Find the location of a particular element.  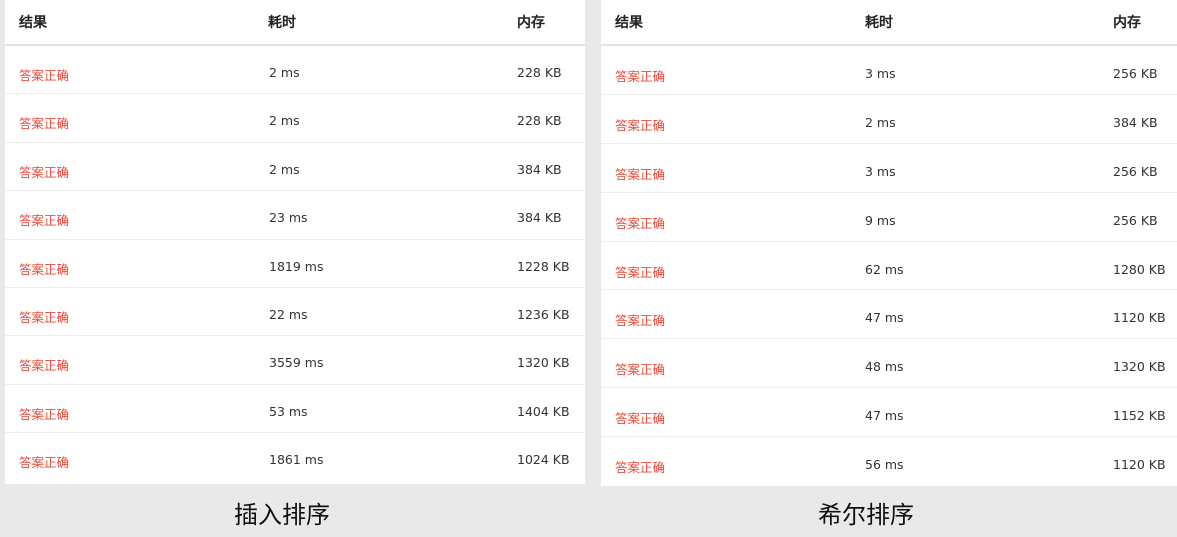

time-cell: 48 ms is located at coordinates (884, 367).